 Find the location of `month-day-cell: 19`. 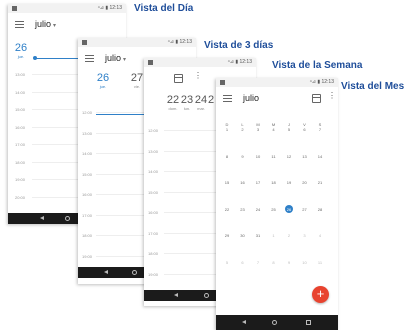

month-day-cell: 19 is located at coordinates (289, 182).